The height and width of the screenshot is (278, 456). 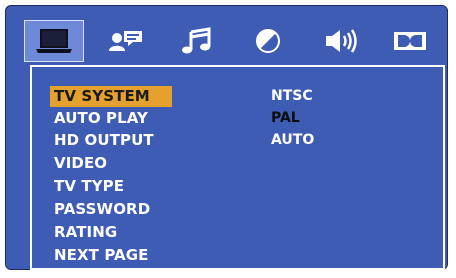 I want to click on audio-setup-icon, so click(x=197, y=41).